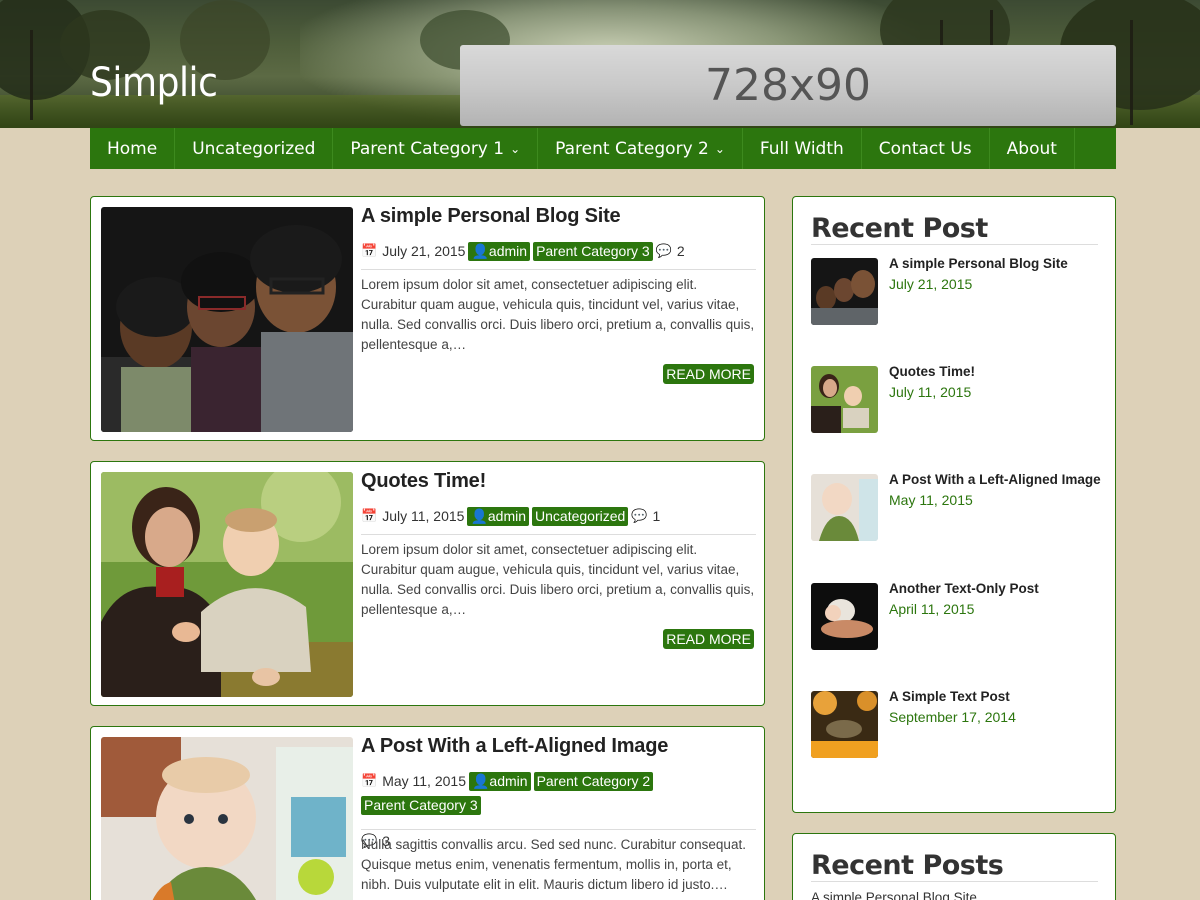 The height and width of the screenshot is (900, 1200). What do you see at coordinates (593, 781) in the screenshot?
I see `category-badge: Parent Category 2` at bounding box center [593, 781].